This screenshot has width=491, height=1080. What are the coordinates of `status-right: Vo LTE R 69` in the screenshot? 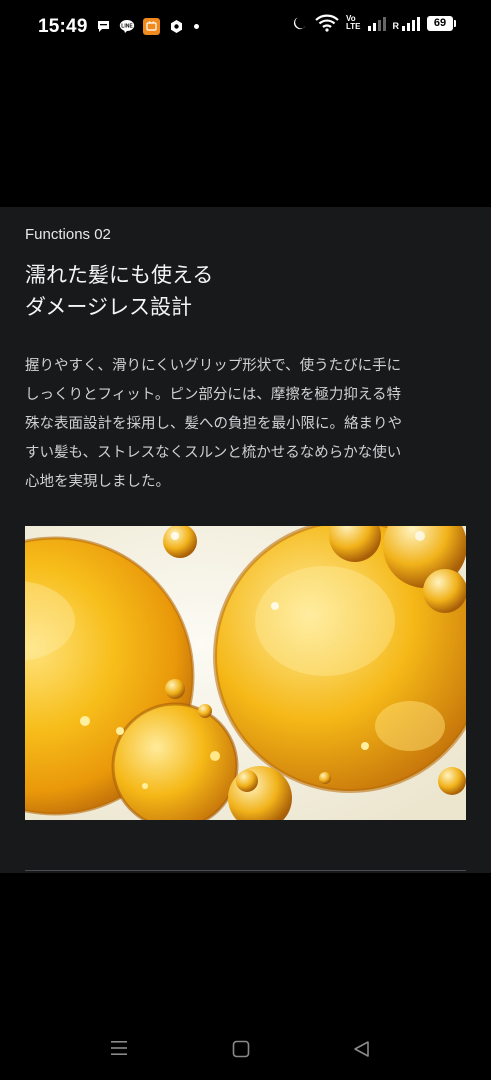 It's located at (374, 23).